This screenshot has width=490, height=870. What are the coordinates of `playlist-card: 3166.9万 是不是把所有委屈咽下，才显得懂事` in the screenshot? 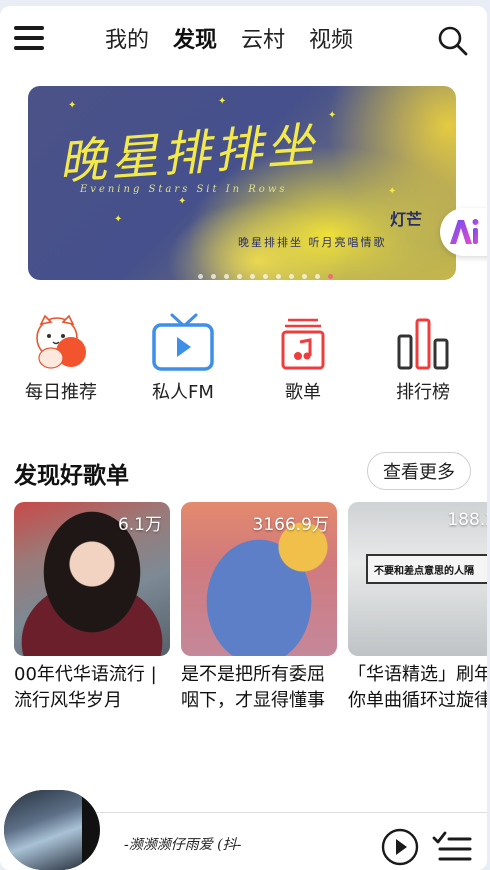 It's located at (259, 608).